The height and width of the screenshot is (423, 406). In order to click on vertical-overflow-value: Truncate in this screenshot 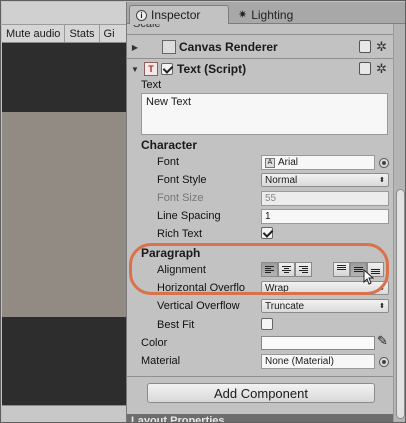, I will do `click(285, 306)`.